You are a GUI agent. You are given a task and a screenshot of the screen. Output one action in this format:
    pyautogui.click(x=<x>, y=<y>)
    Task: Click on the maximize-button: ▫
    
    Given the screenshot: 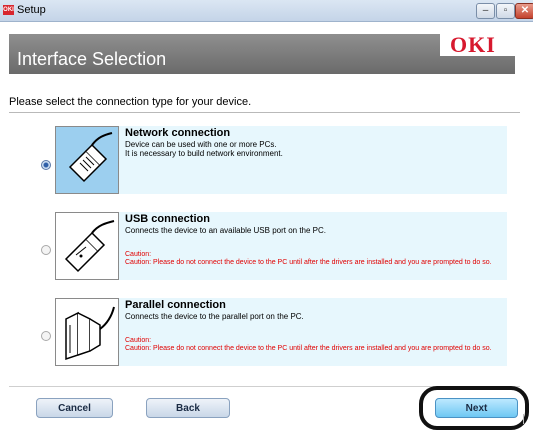 What is the action you would take?
    pyautogui.click(x=505, y=11)
    